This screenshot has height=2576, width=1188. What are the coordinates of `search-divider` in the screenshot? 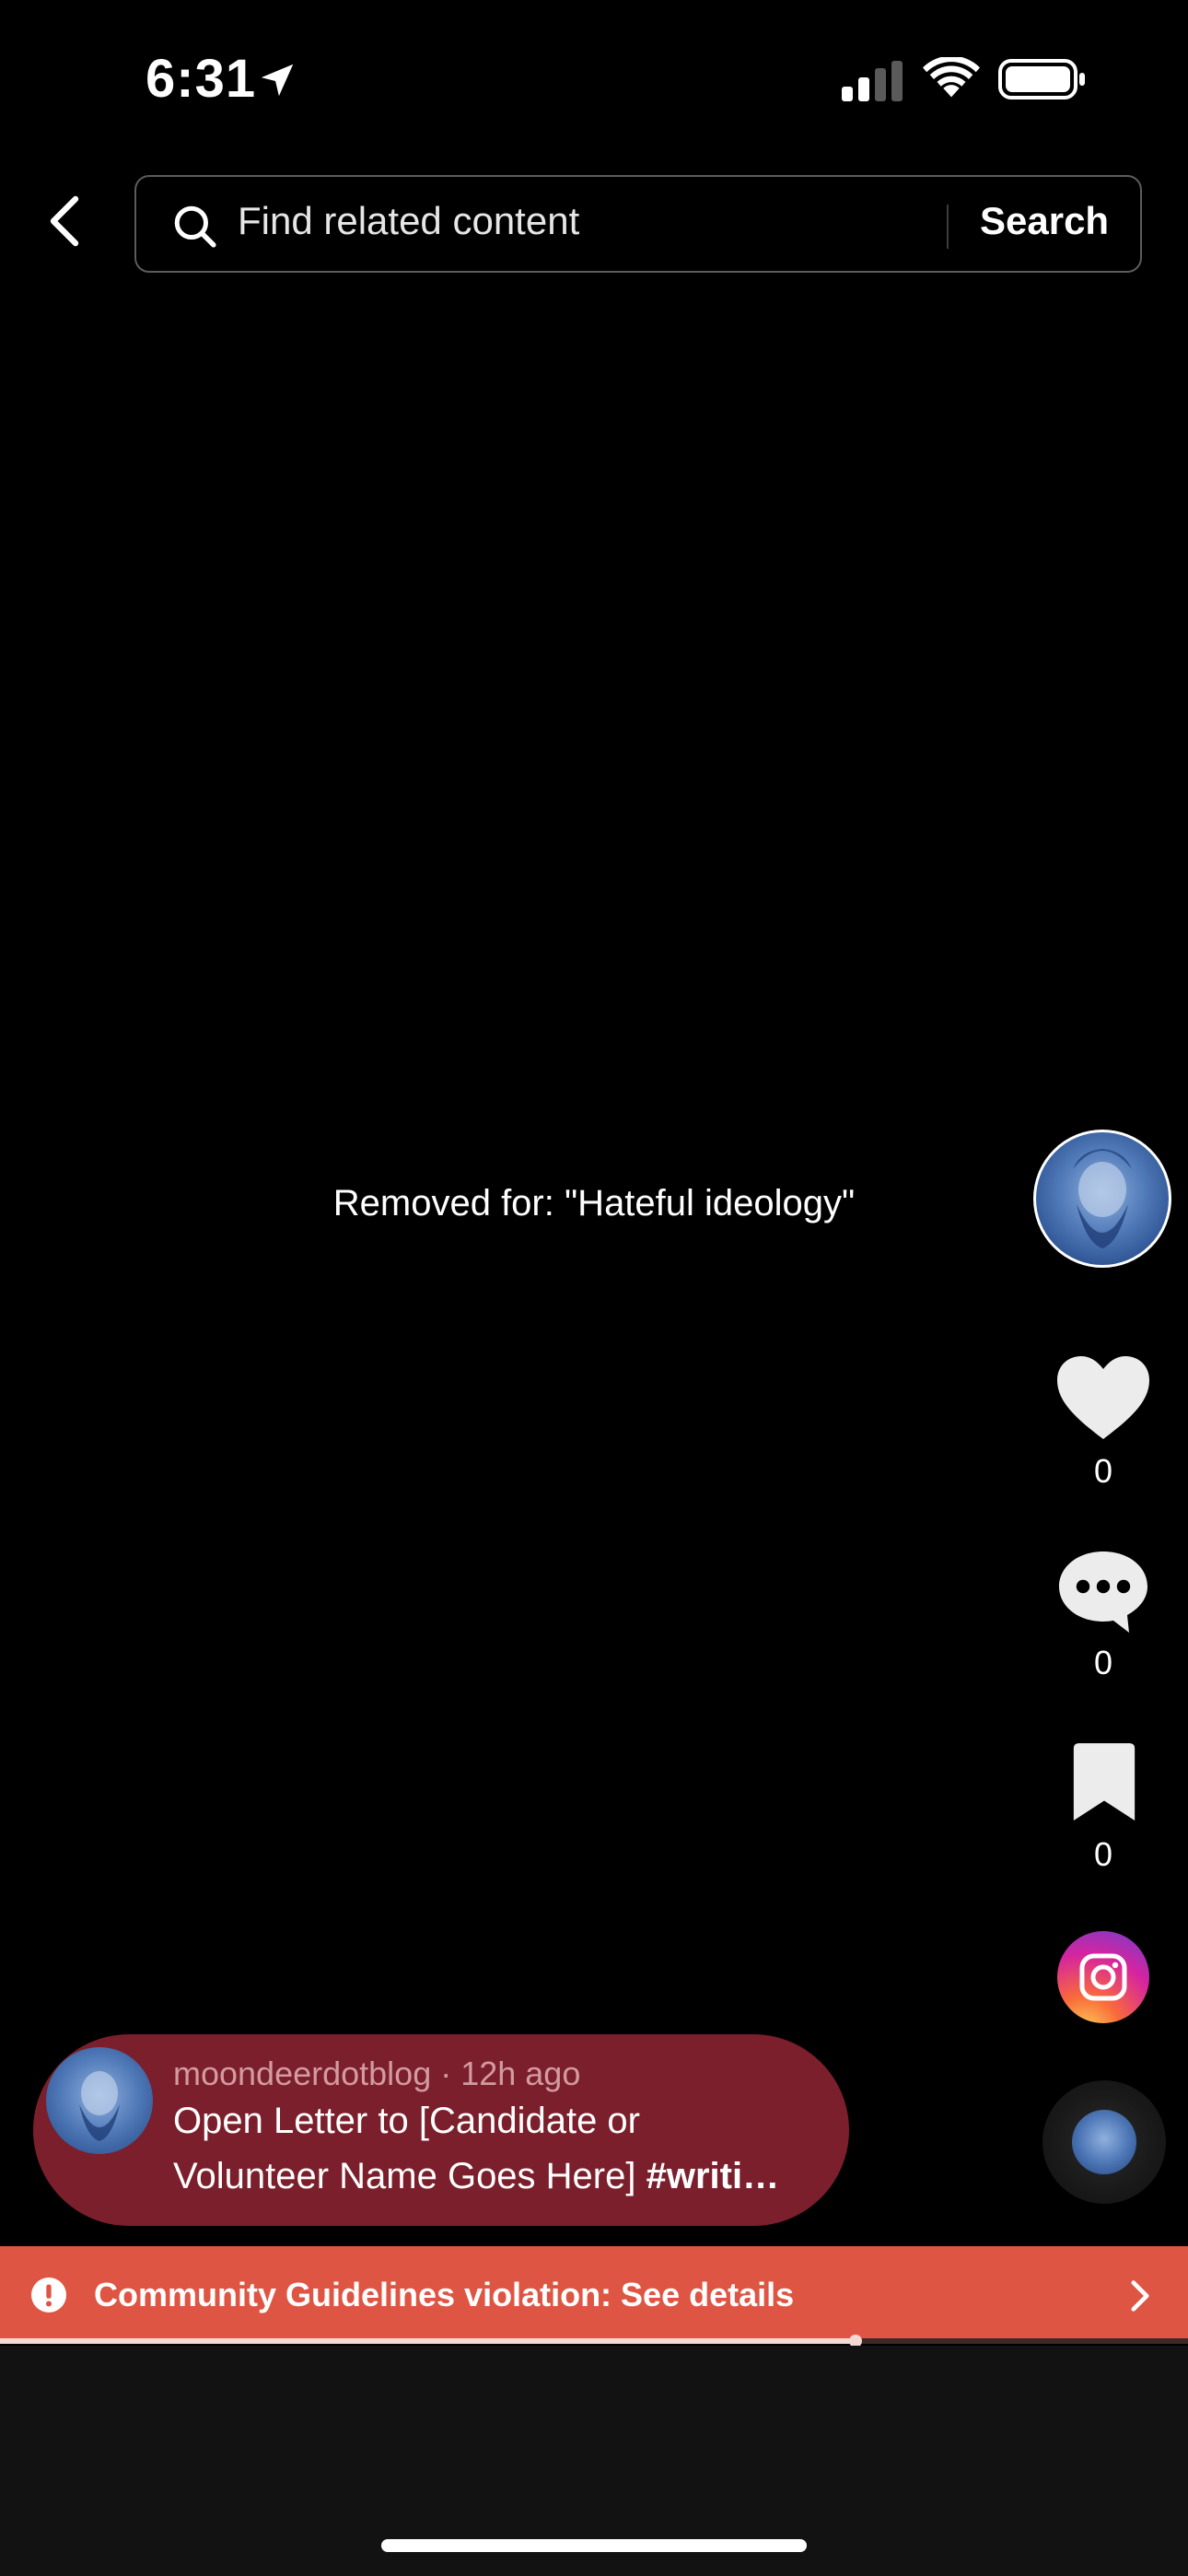 It's located at (948, 227).